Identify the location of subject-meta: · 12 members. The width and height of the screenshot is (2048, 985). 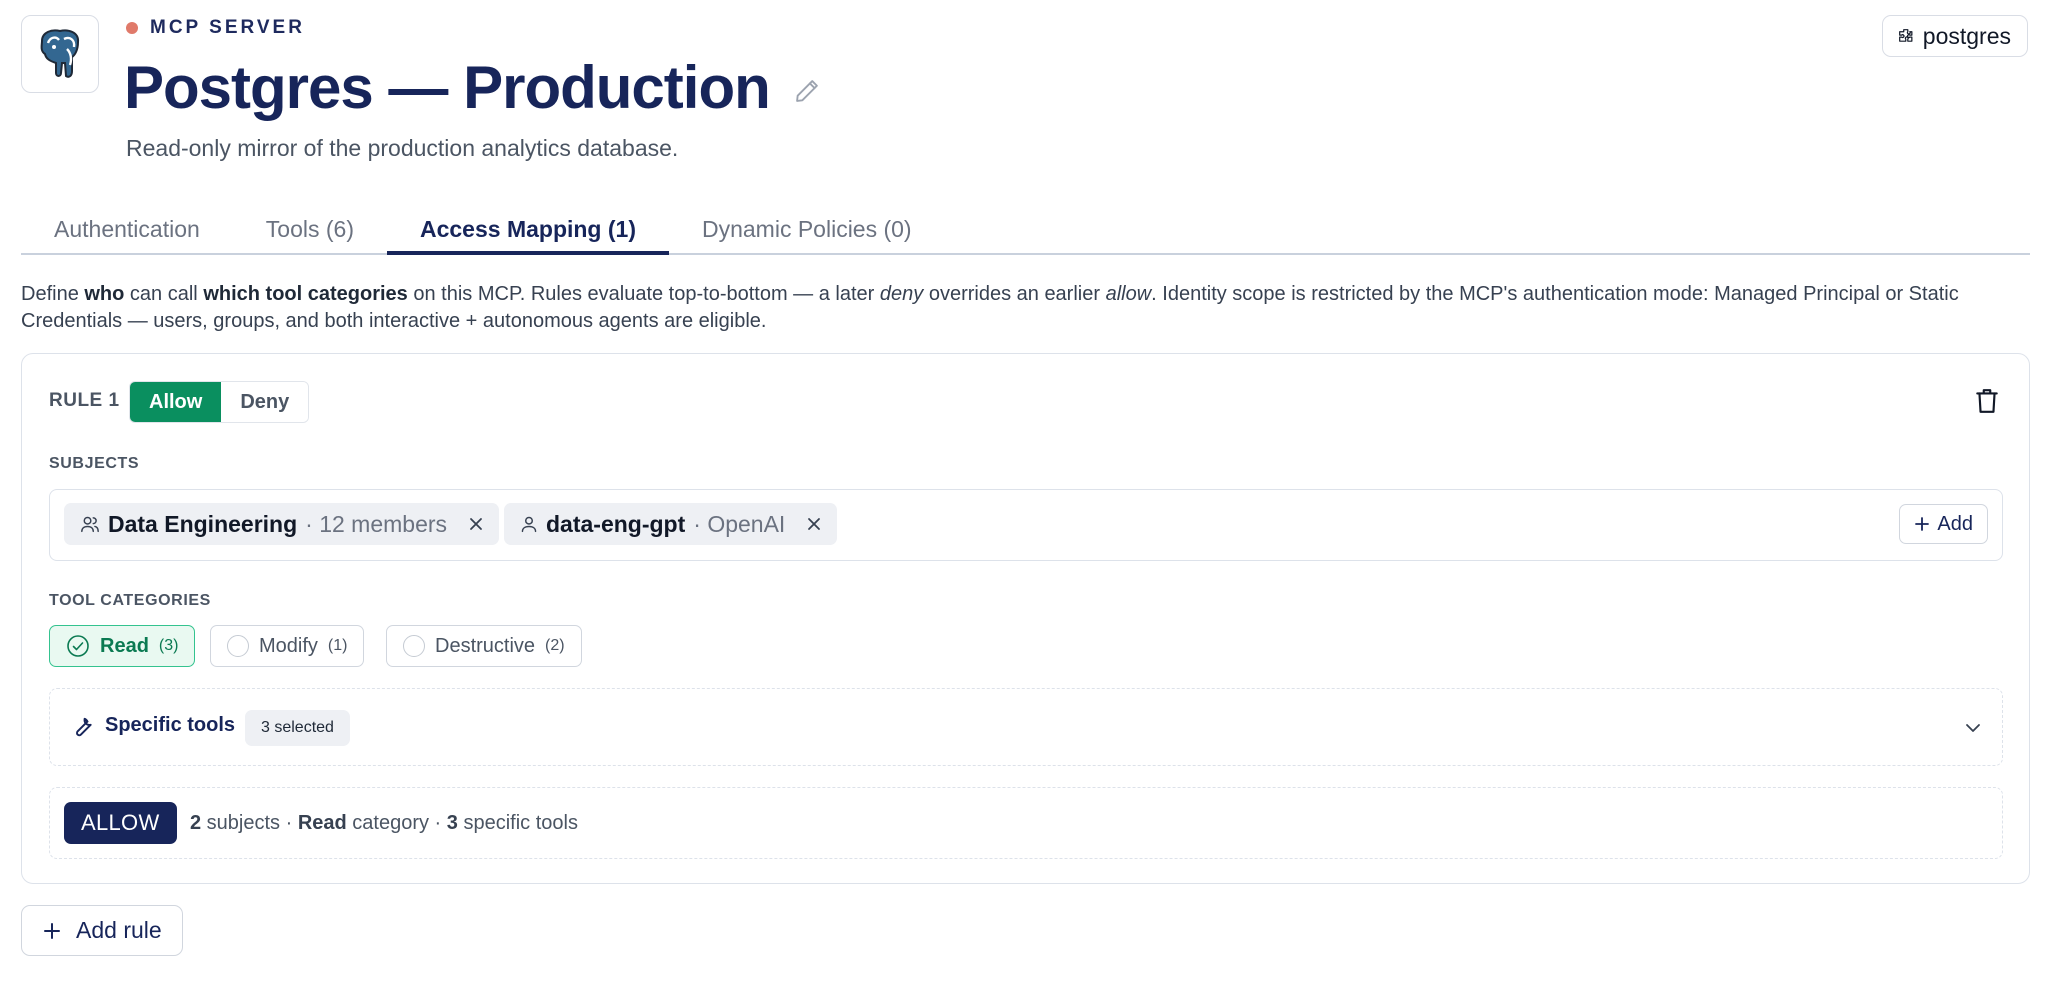
(376, 523).